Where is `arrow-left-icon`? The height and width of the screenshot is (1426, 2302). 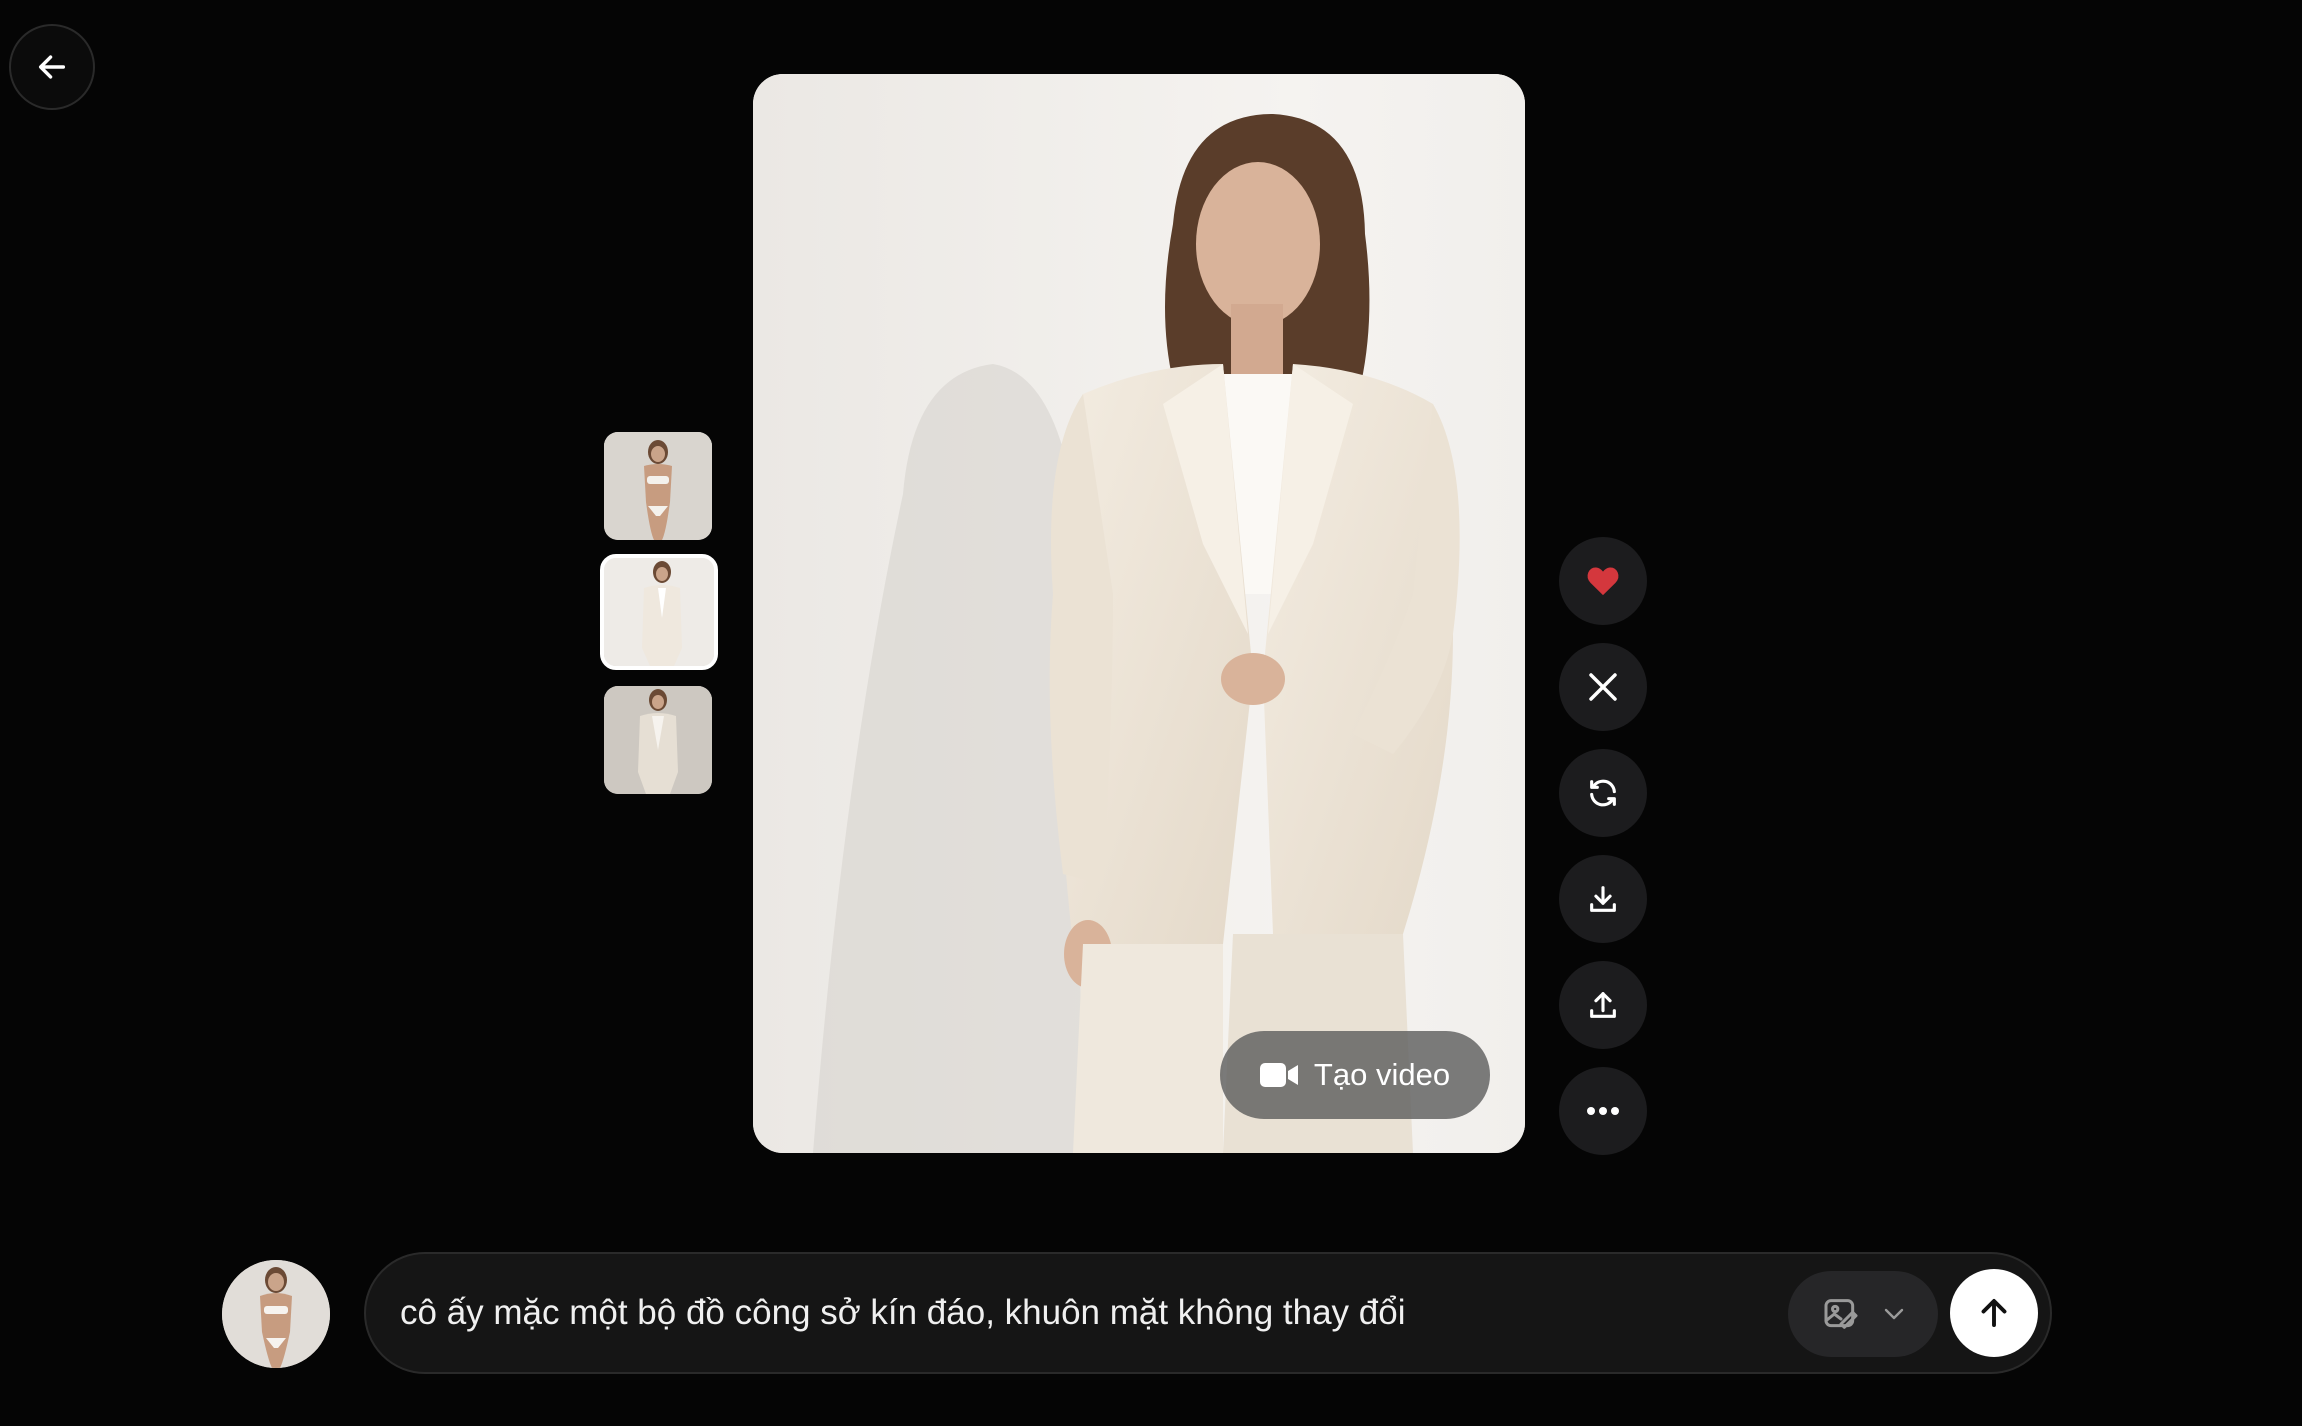
arrow-left-icon is located at coordinates (52, 67).